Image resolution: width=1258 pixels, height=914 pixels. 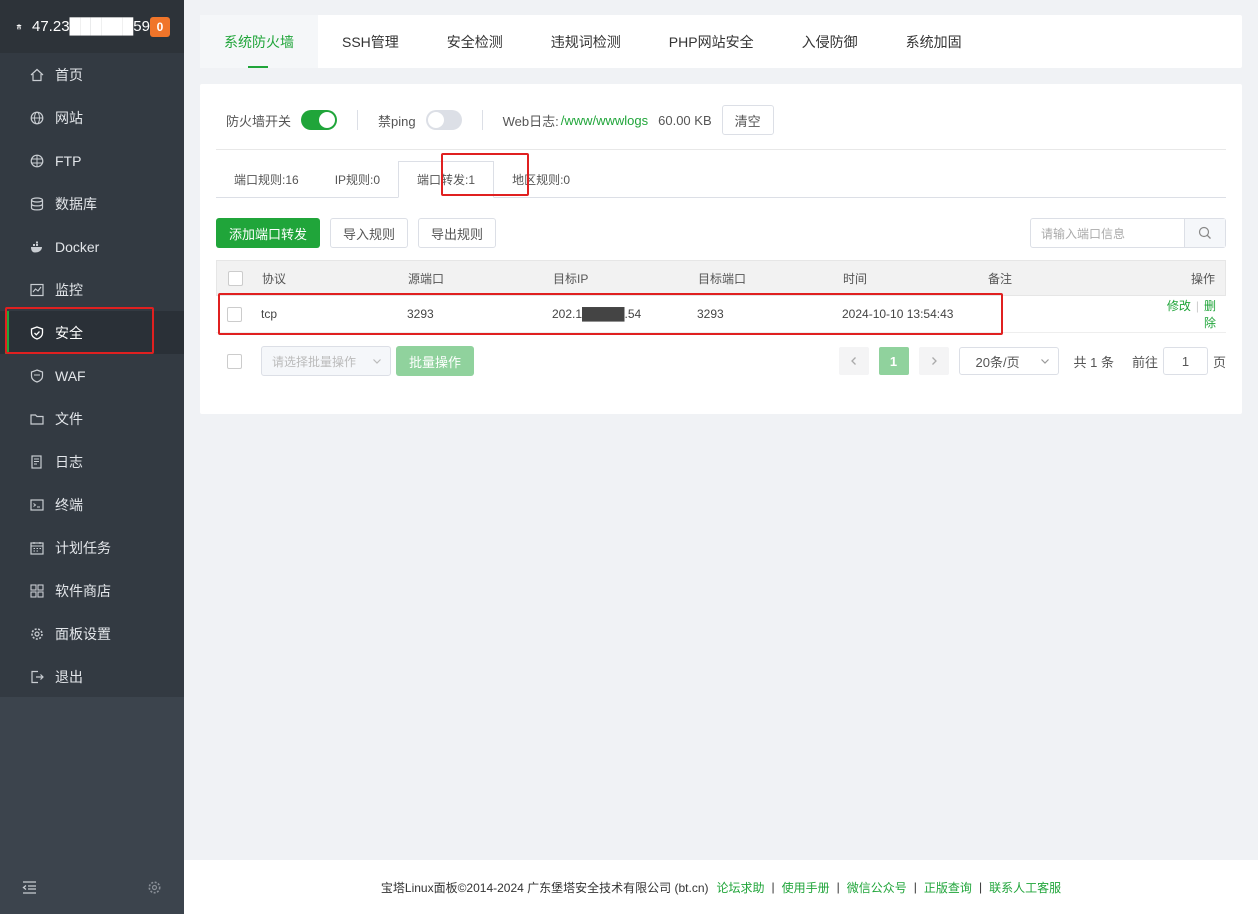 I want to click on goto-page-input: 1, so click(x=1185, y=361).